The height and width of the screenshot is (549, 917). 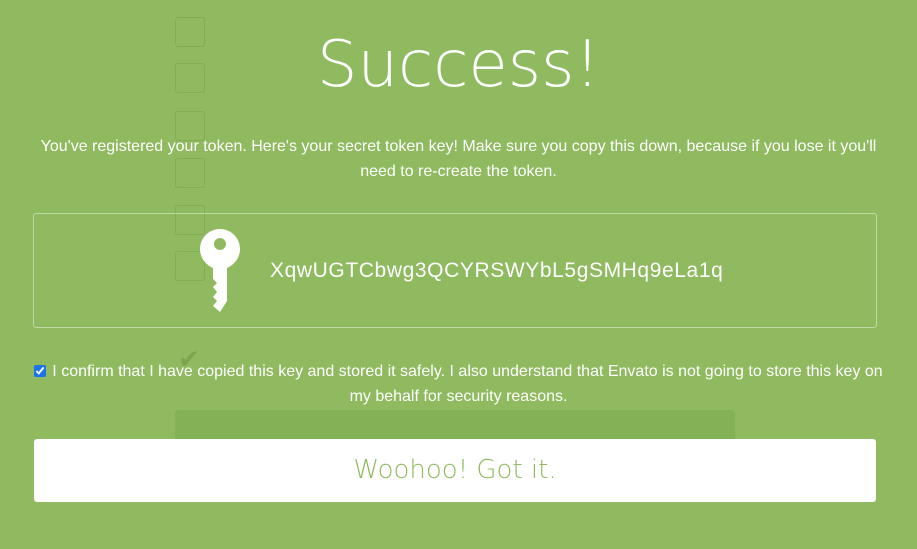 What do you see at coordinates (496, 271) in the screenshot?
I see `token-key-value: XqwUGTCbwg3QCYRSWYbL5gSMHq9eLa1q` at bounding box center [496, 271].